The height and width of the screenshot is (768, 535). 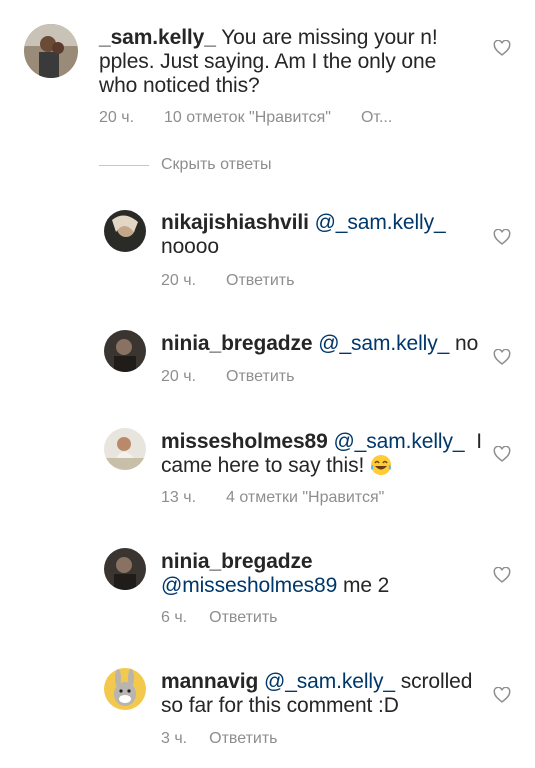 What do you see at coordinates (249, 585) in the screenshot?
I see `mention-link: @missesholmes89` at bounding box center [249, 585].